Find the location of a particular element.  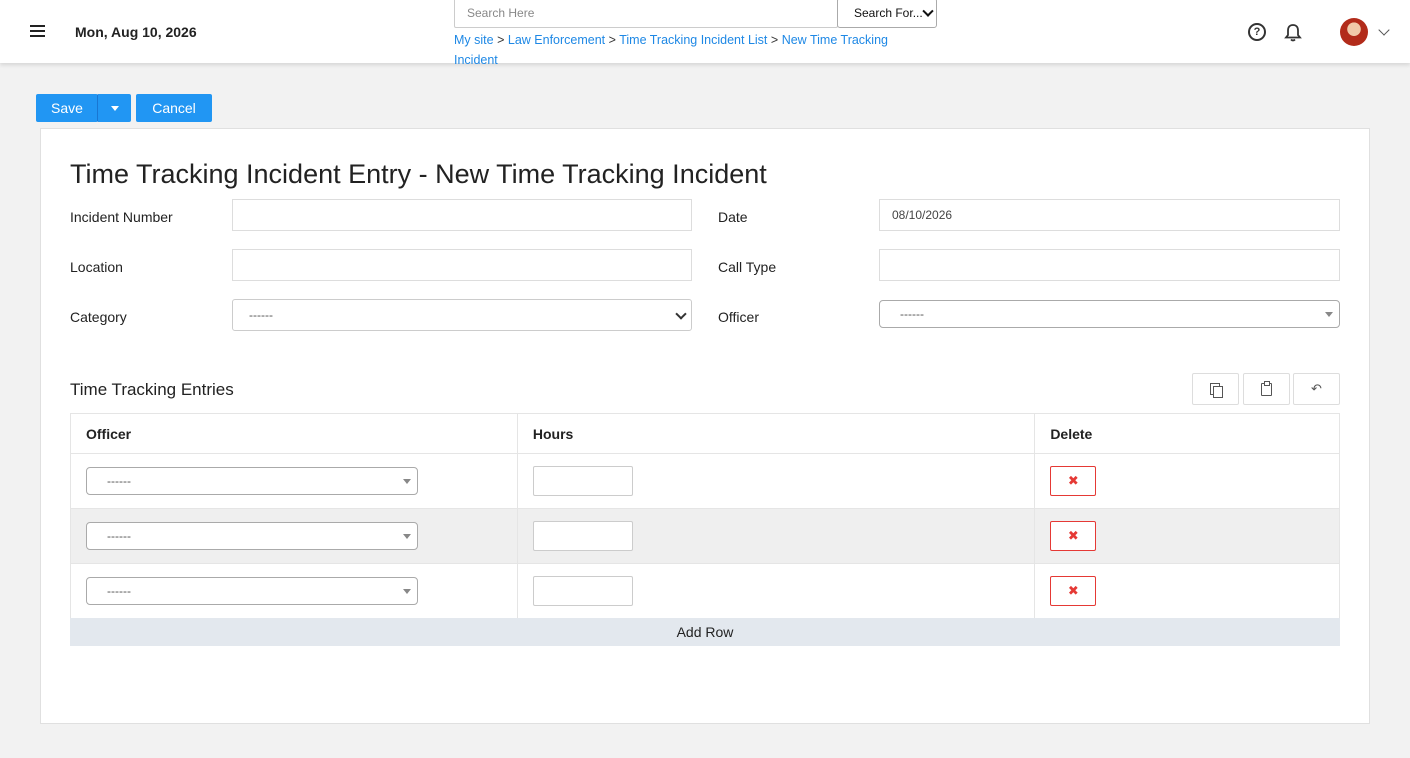

table-header-row: Officer Hours Delete is located at coordinates (705, 433).